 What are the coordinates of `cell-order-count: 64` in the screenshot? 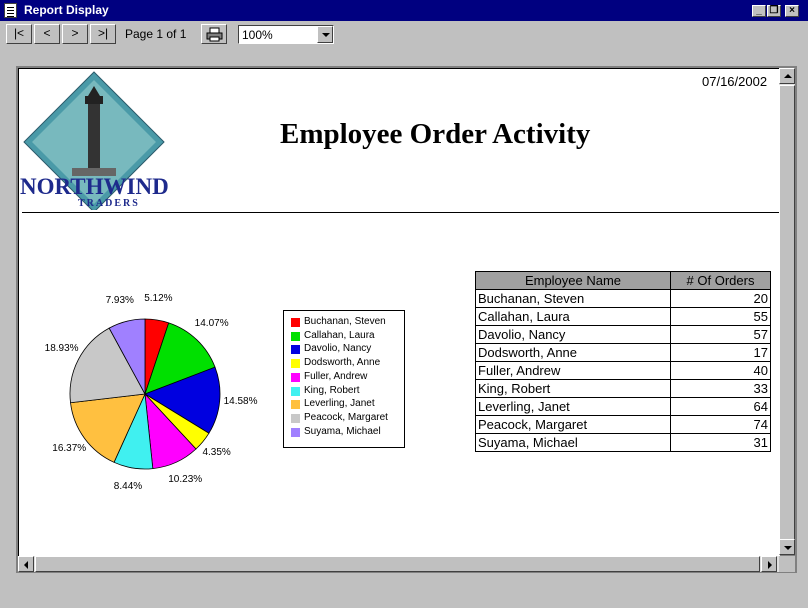 It's located at (720, 406).